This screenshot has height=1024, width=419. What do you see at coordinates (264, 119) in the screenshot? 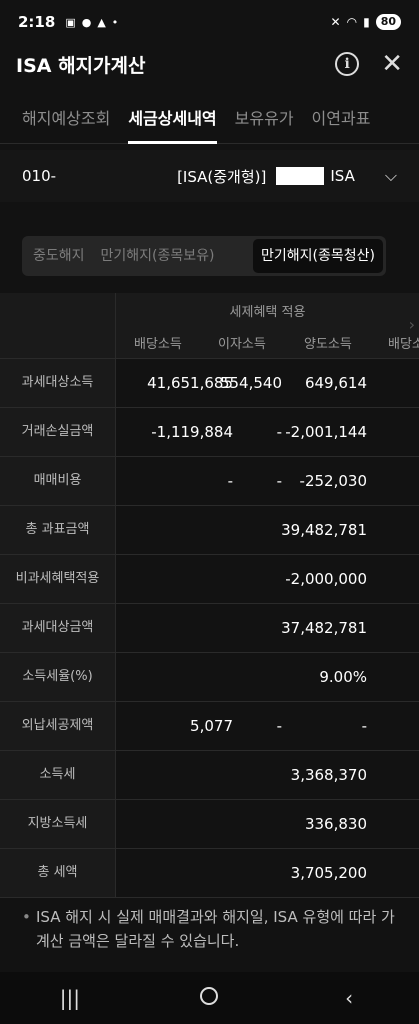
I see `tab-holdings: 보유유가` at bounding box center [264, 119].